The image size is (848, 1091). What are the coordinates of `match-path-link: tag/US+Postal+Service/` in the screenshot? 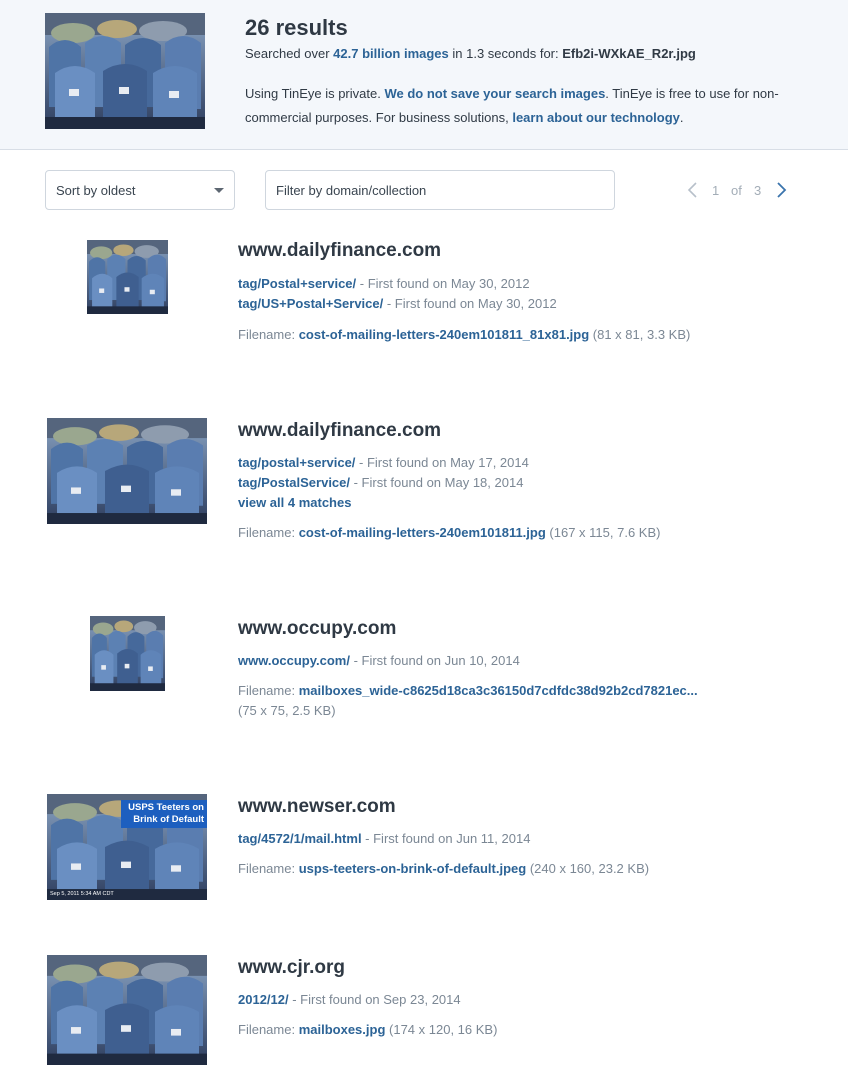 It's located at (310, 303).